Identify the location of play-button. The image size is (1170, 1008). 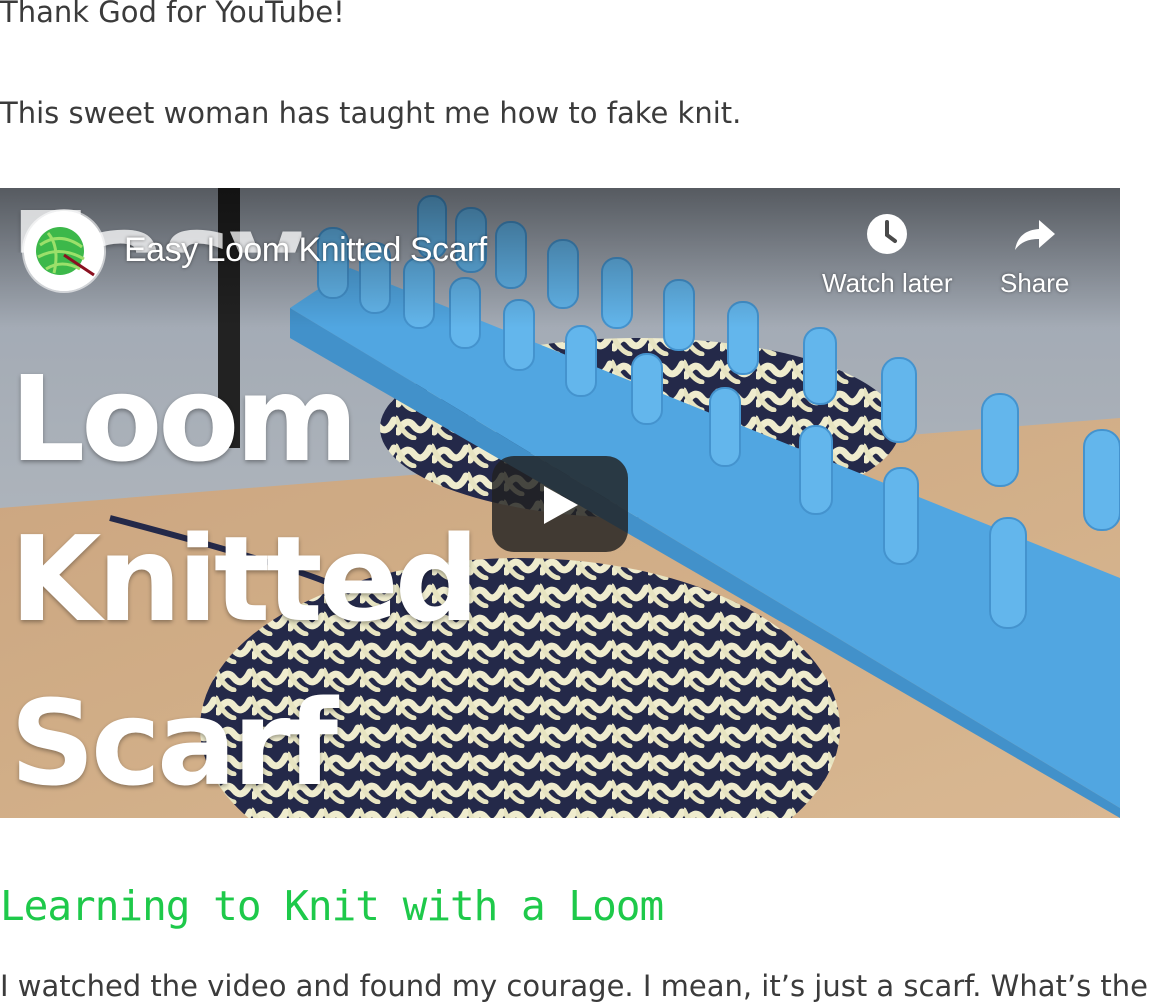
(560, 504).